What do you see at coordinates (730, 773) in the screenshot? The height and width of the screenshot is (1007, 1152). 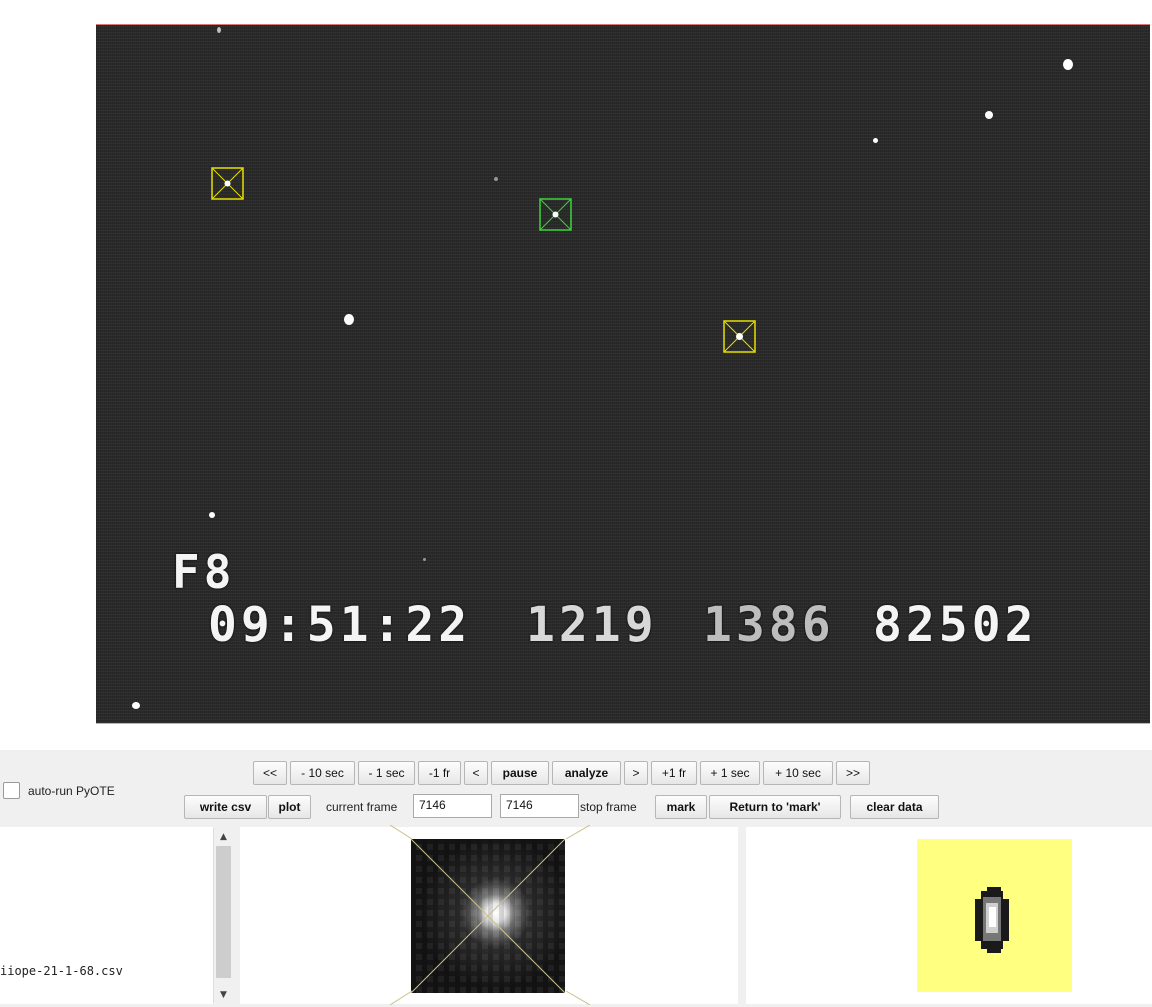 I see `forward-1-sec-button: + 1 sec` at bounding box center [730, 773].